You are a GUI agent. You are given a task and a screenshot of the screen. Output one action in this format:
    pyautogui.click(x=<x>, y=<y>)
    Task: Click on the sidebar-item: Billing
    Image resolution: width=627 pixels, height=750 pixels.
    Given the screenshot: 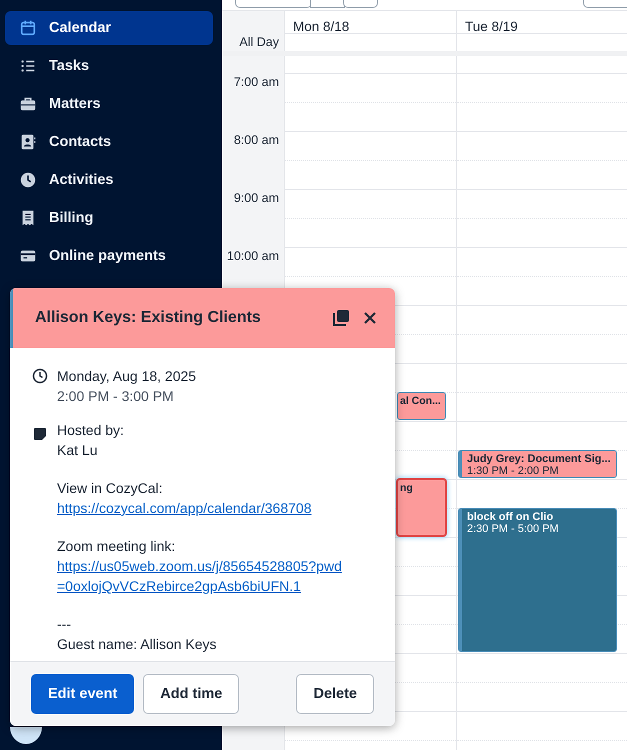 What is the action you would take?
    pyautogui.click(x=109, y=218)
    